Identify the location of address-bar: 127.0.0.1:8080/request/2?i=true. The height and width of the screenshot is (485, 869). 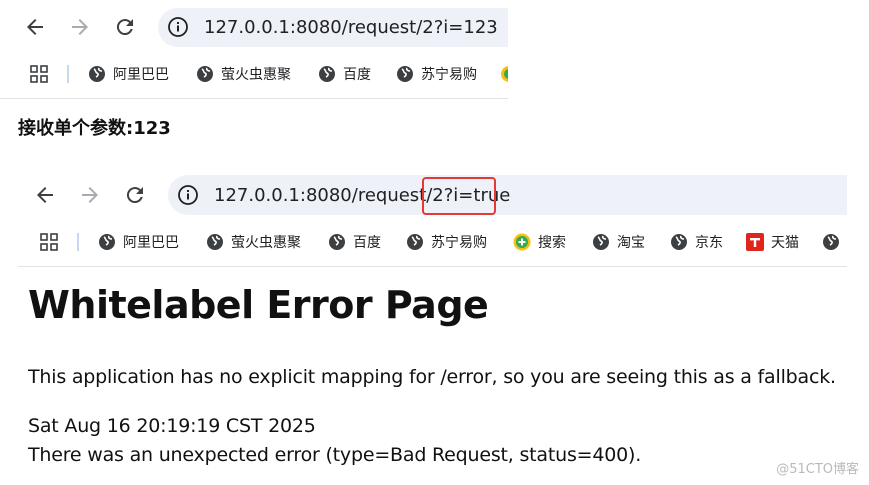
(507, 195).